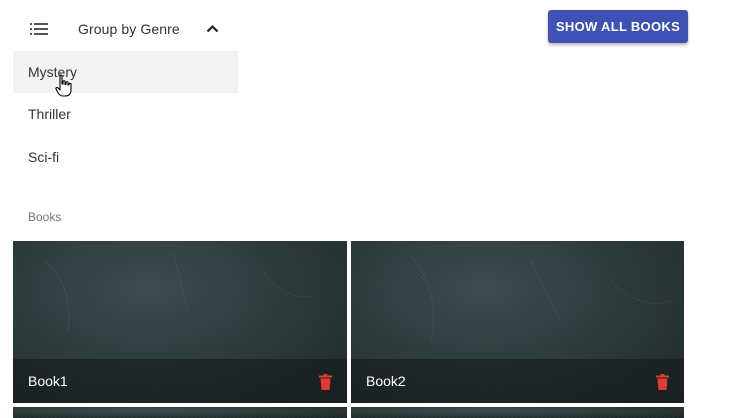 The height and width of the screenshot is (418, 744). I want to click on genre-item-label: Thriller, so click(49, 114).